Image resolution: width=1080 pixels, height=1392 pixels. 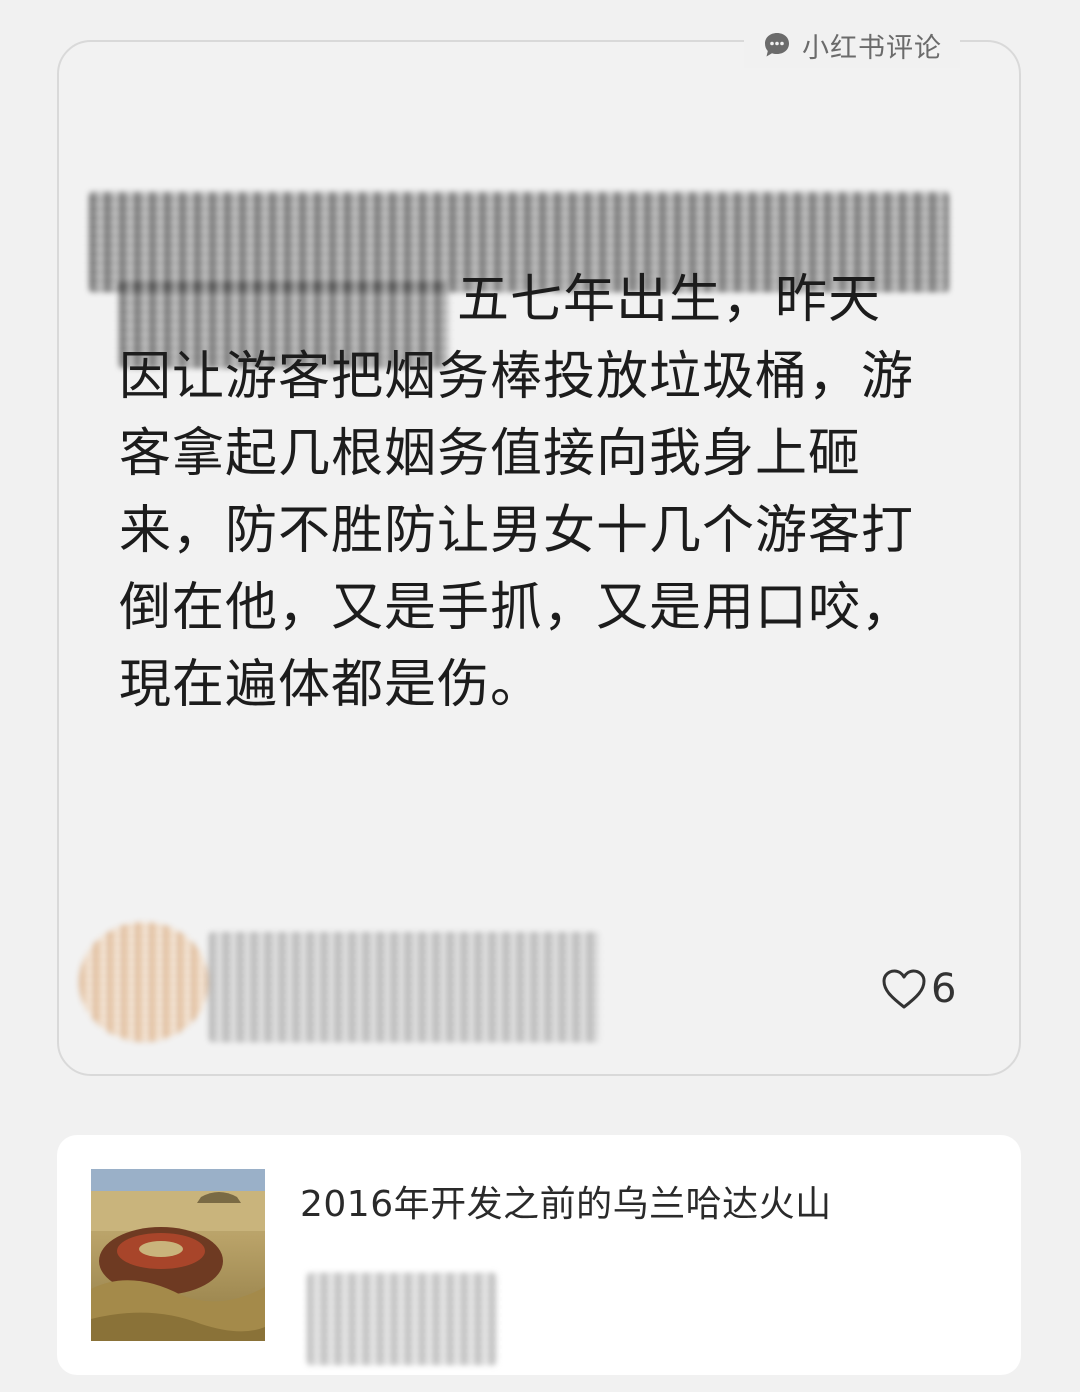 I want to click on source-label: 小红书评论, so click(x=872, y=48).